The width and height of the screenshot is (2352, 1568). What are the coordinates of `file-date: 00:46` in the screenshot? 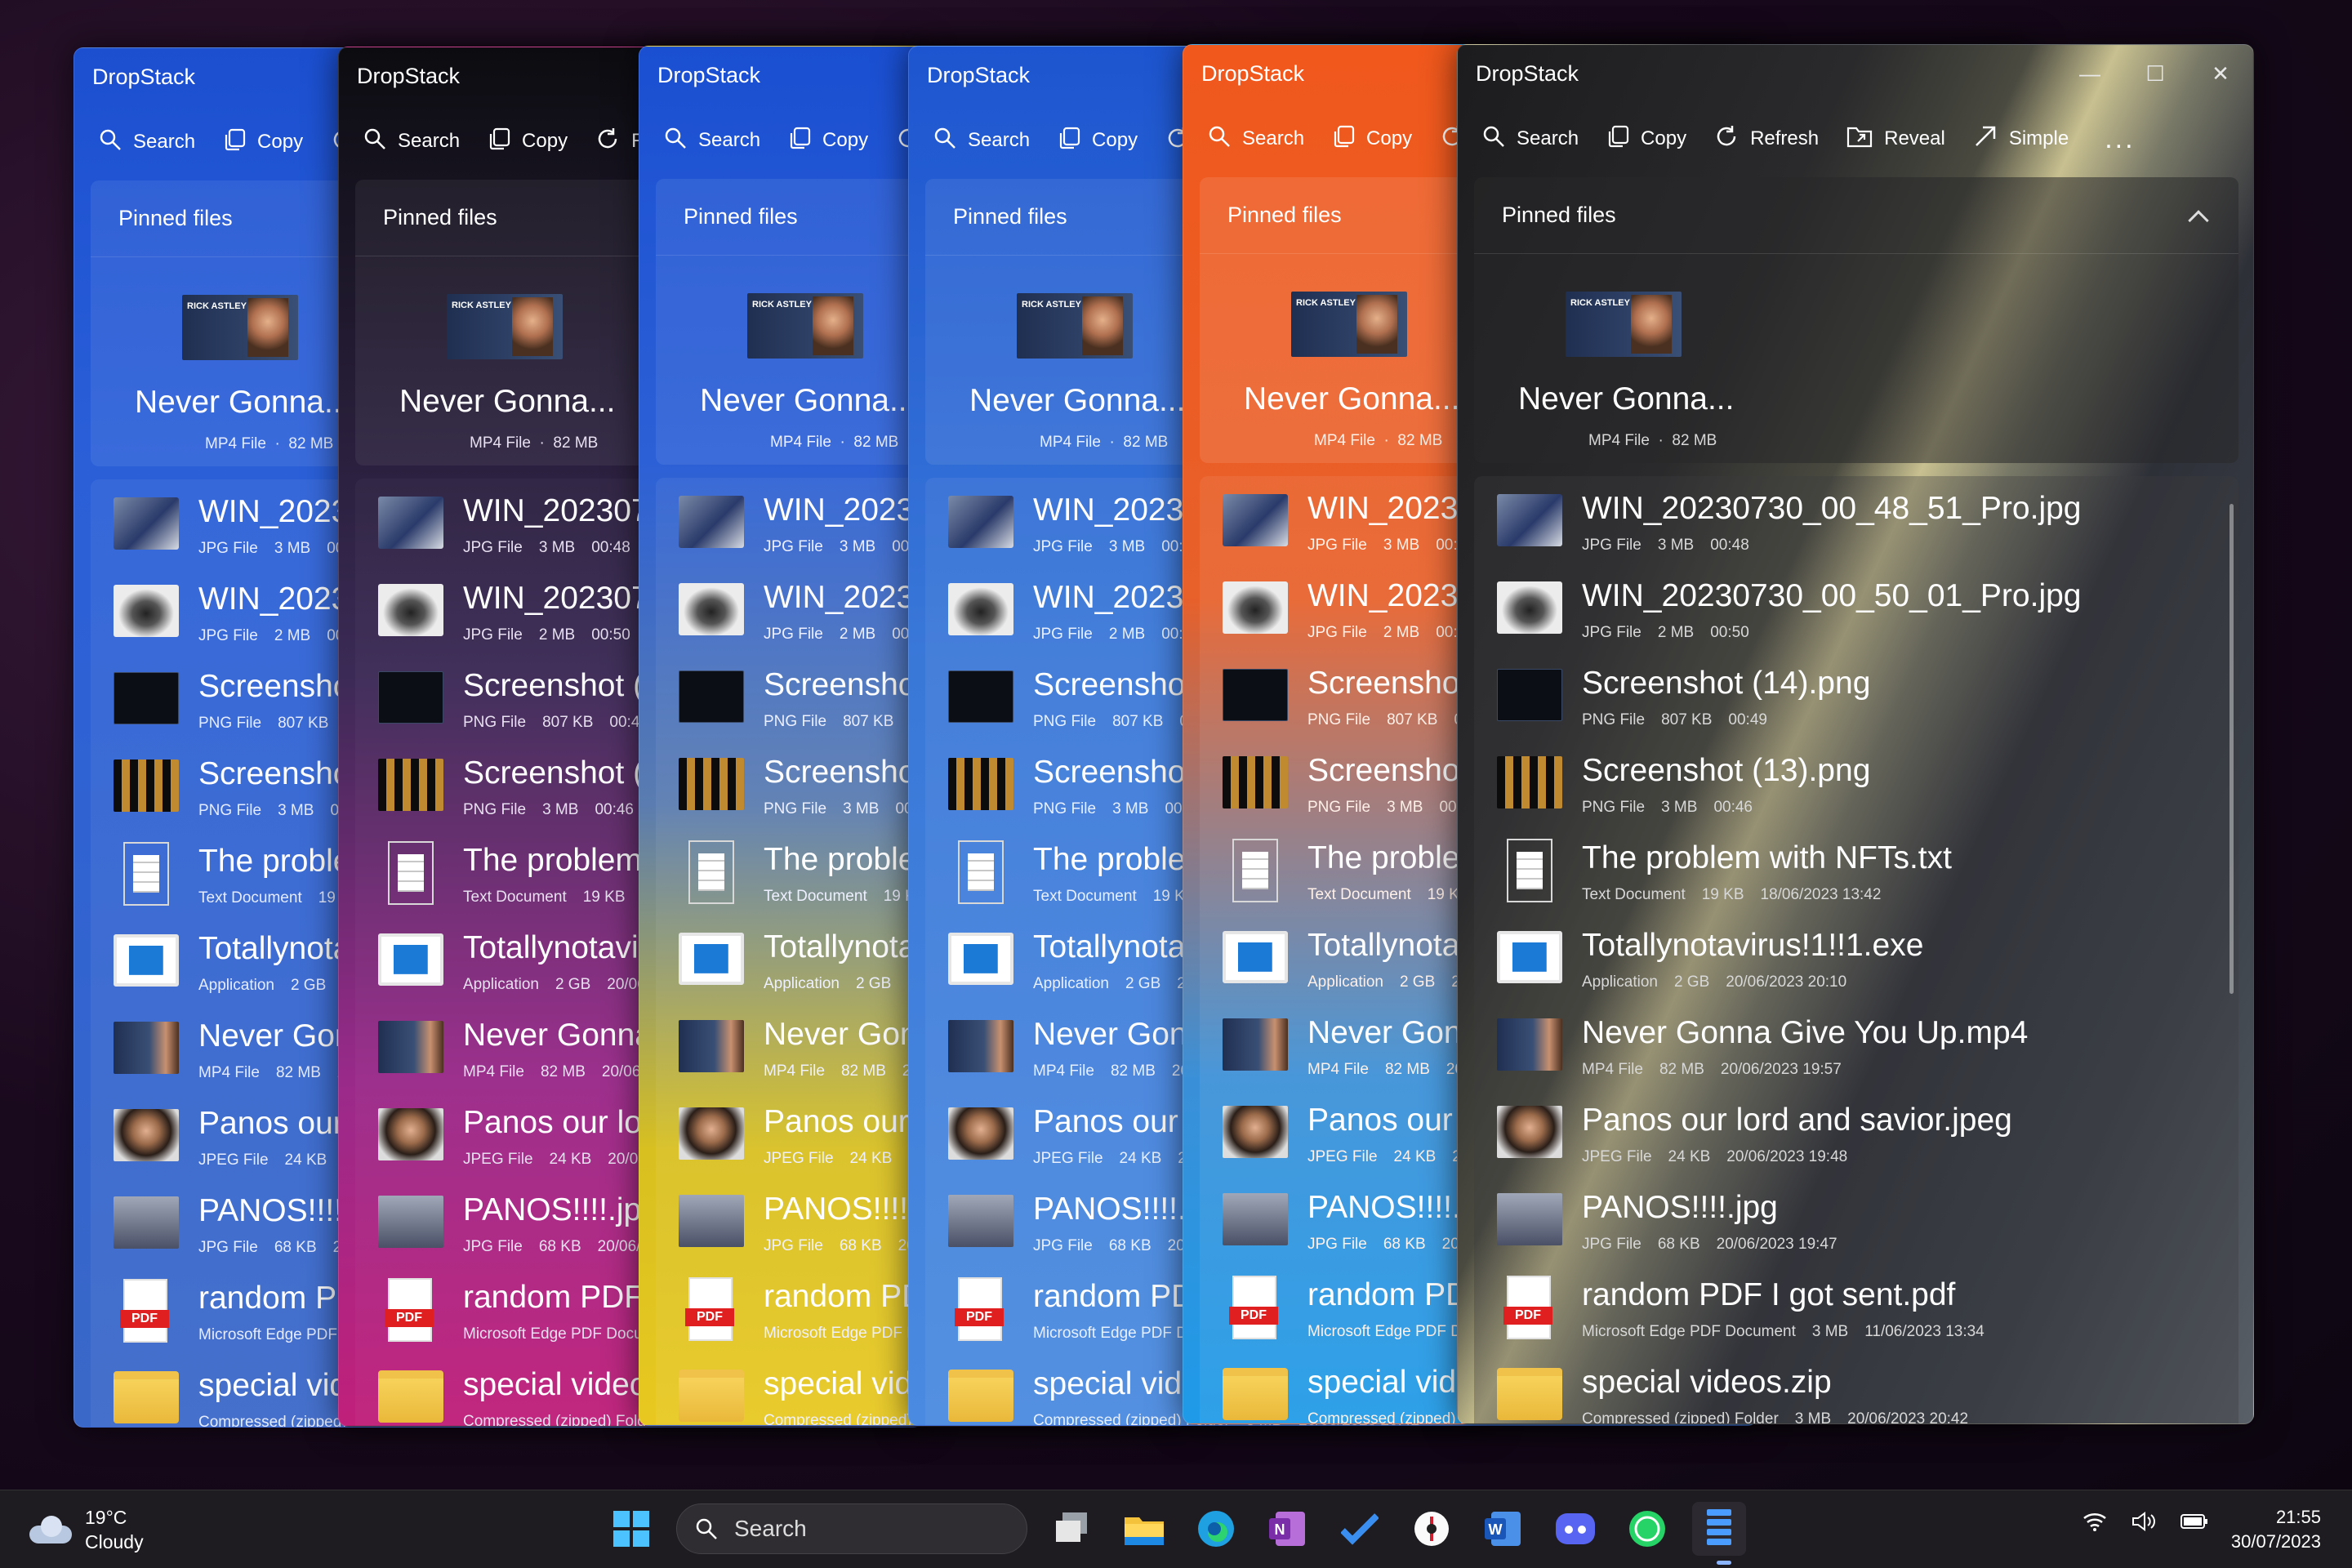 It's located at (1733, 807).